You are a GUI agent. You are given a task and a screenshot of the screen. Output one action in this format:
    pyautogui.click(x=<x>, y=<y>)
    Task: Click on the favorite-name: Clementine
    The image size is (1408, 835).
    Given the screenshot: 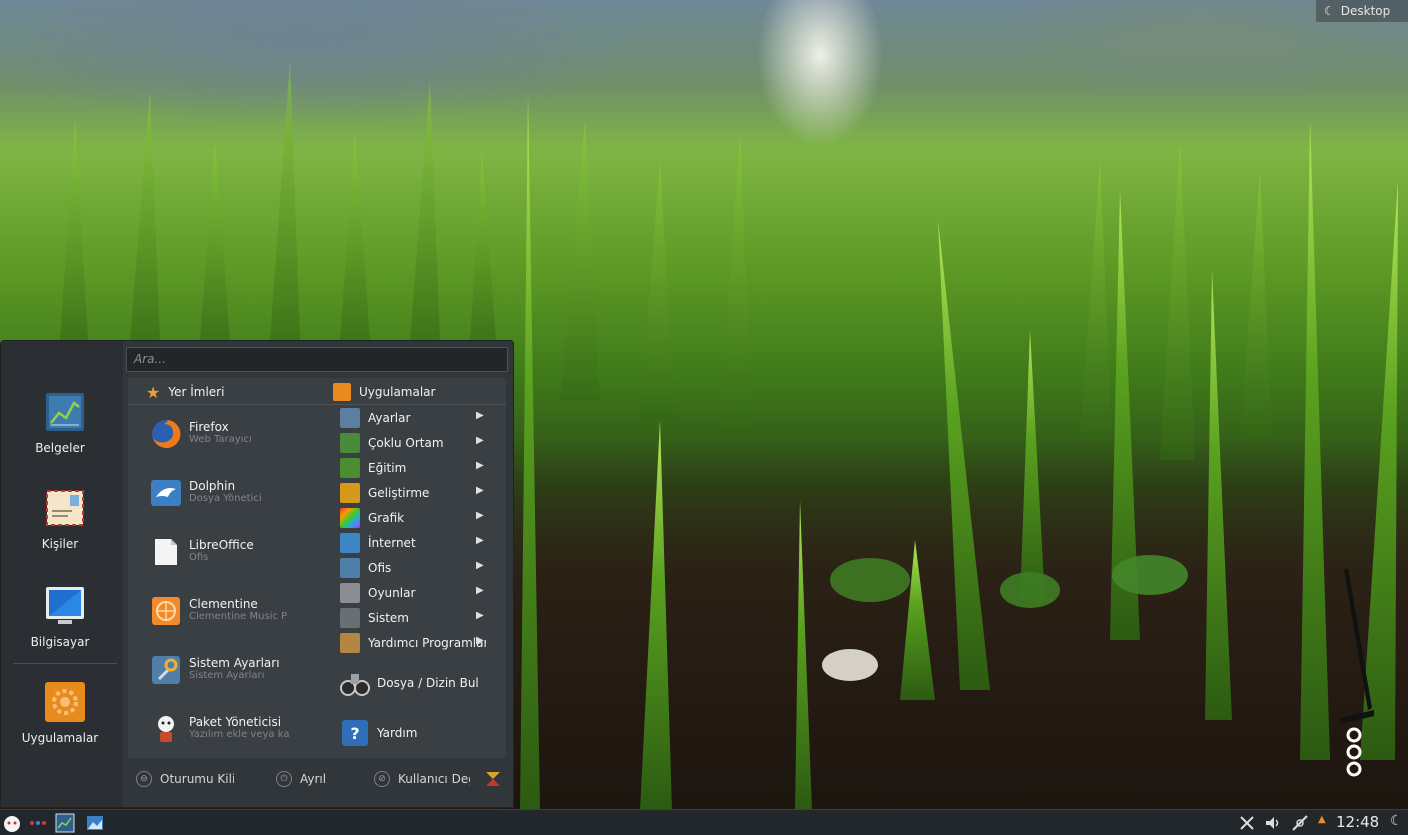 What is the action you would take?
    pyautogui.click(x=223, y=604)
    